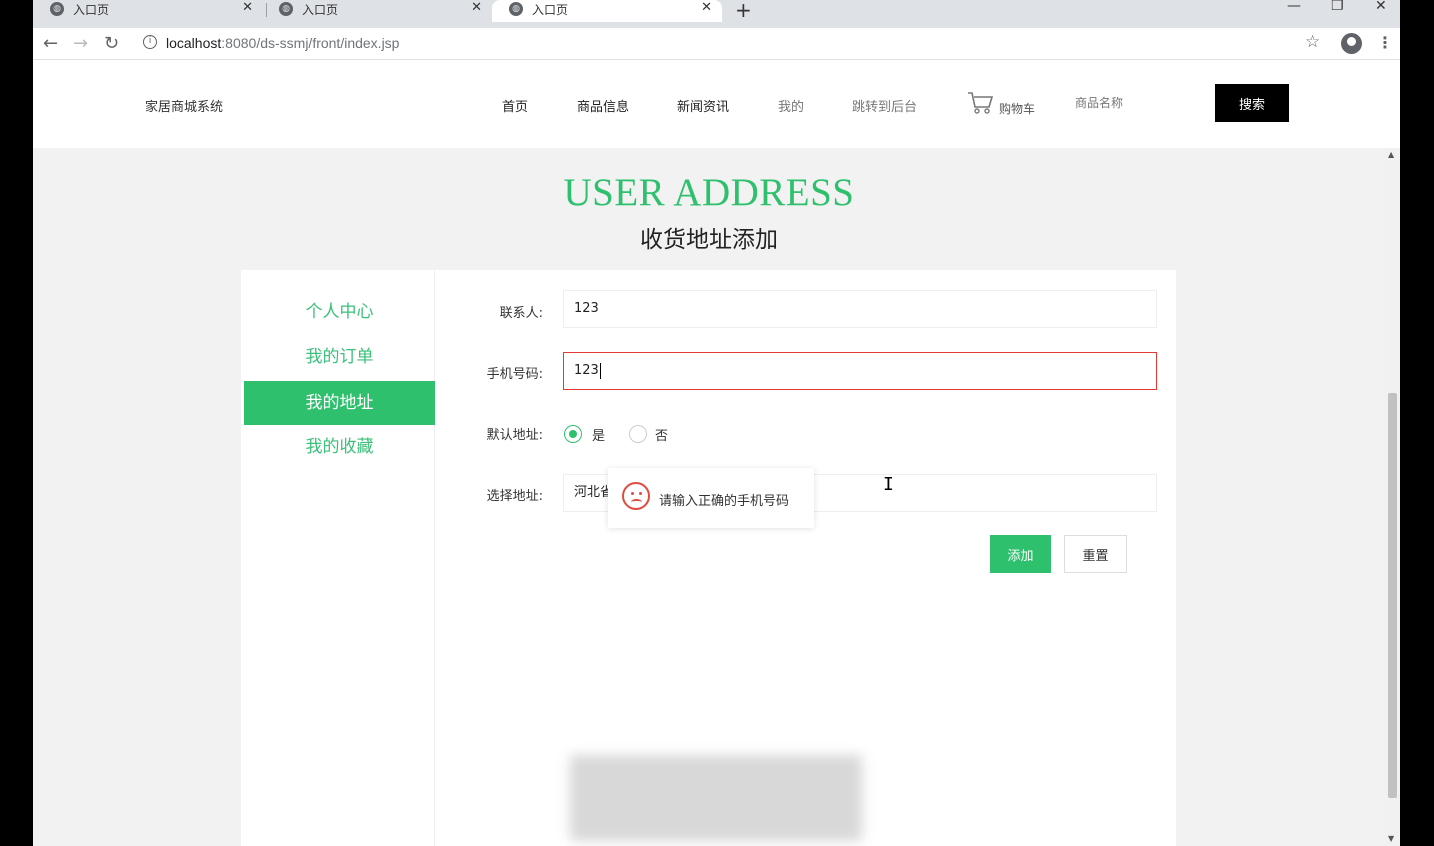 The height and width of the screenshot is (846, 1434). I want to click on scrollbar-thumb, so click(1392, 595).